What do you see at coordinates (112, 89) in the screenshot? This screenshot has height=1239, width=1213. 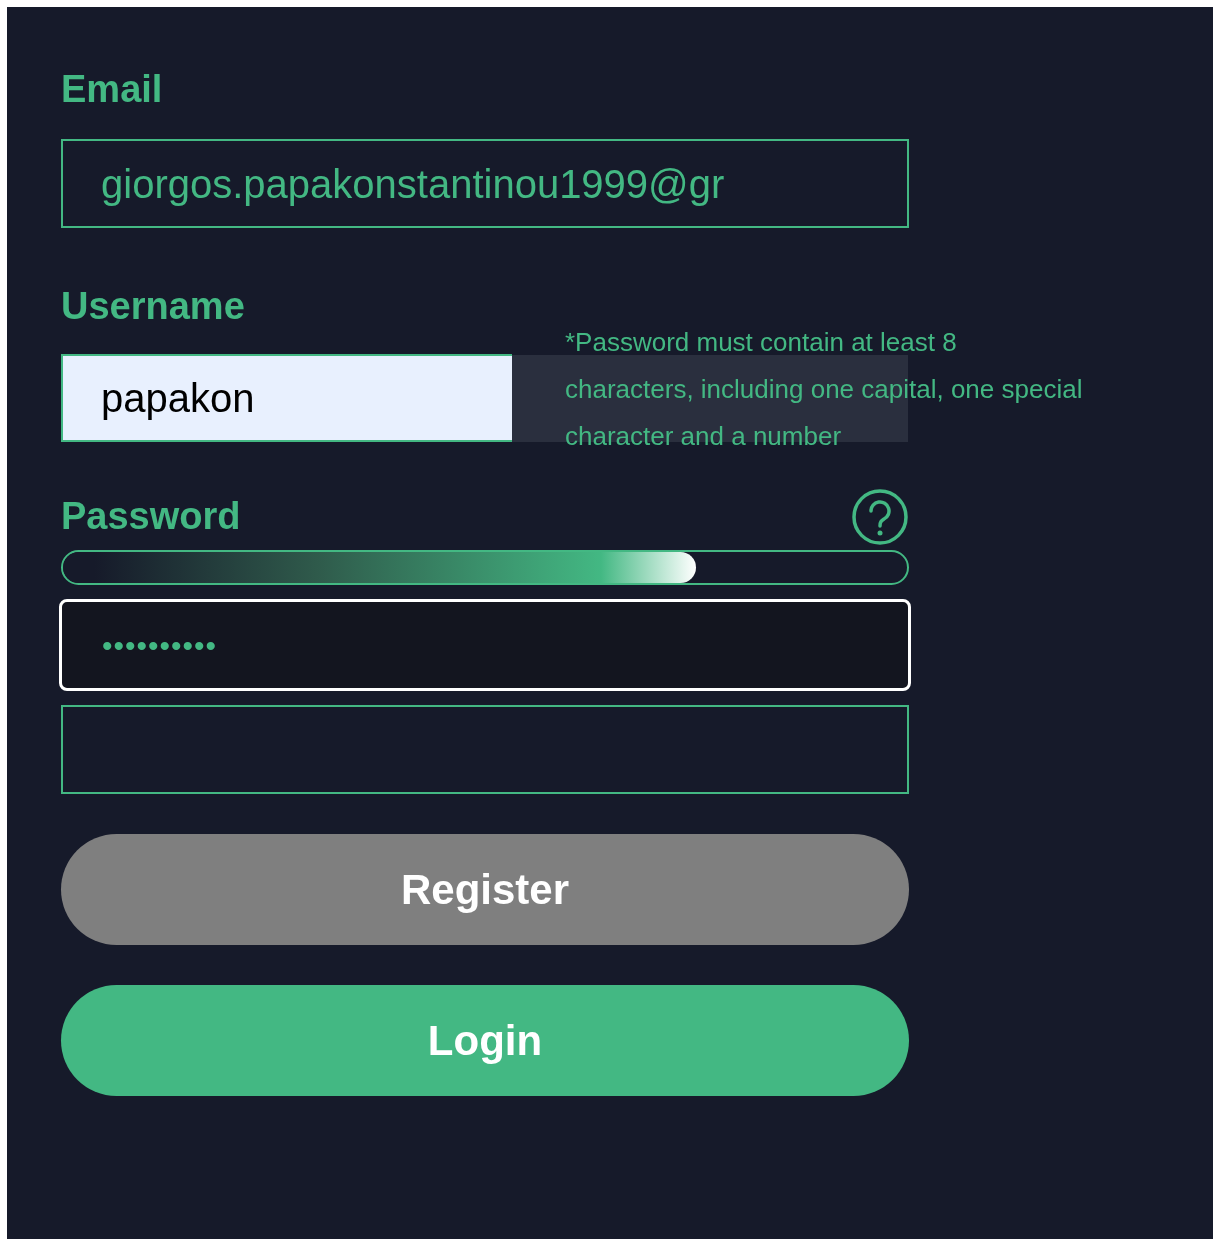 I see `field-label: Email` at bounding box center [112, 89].